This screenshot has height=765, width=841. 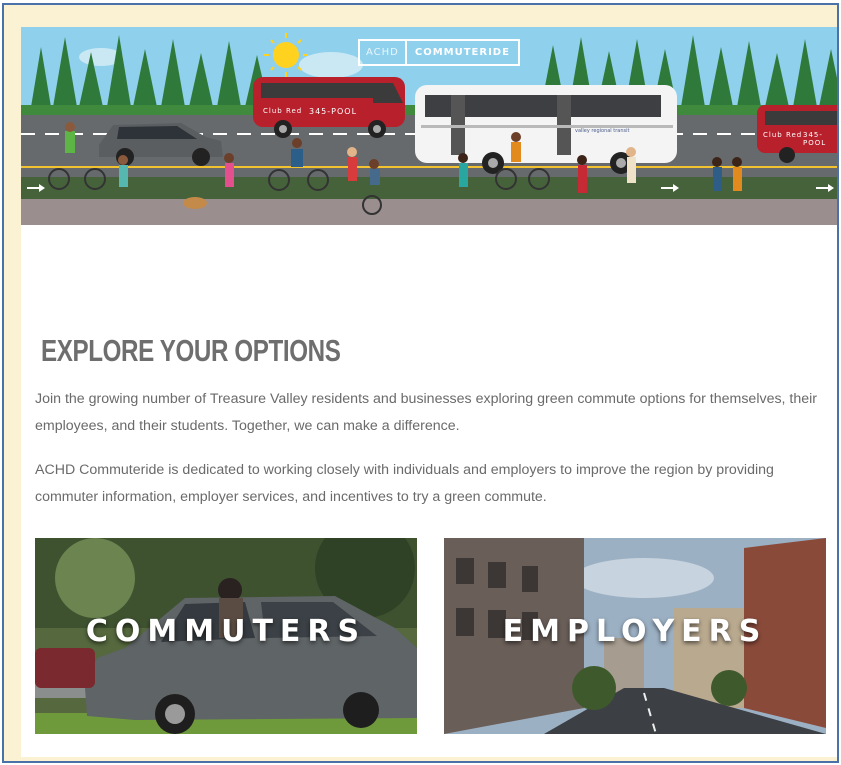 What do you see at coordinates (602, 131) in the screenshot?
I see `bus-brand-text: valley regional transit` at bounding box center [602, 131].